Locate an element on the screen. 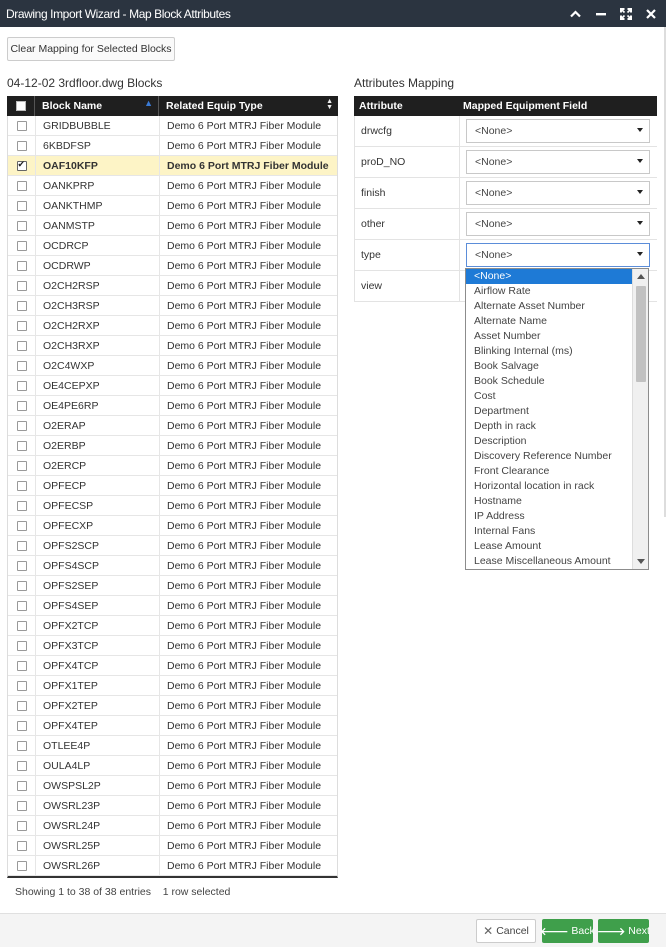  cancel-button: ✕ Cancel is located at coordinates (506, 931).